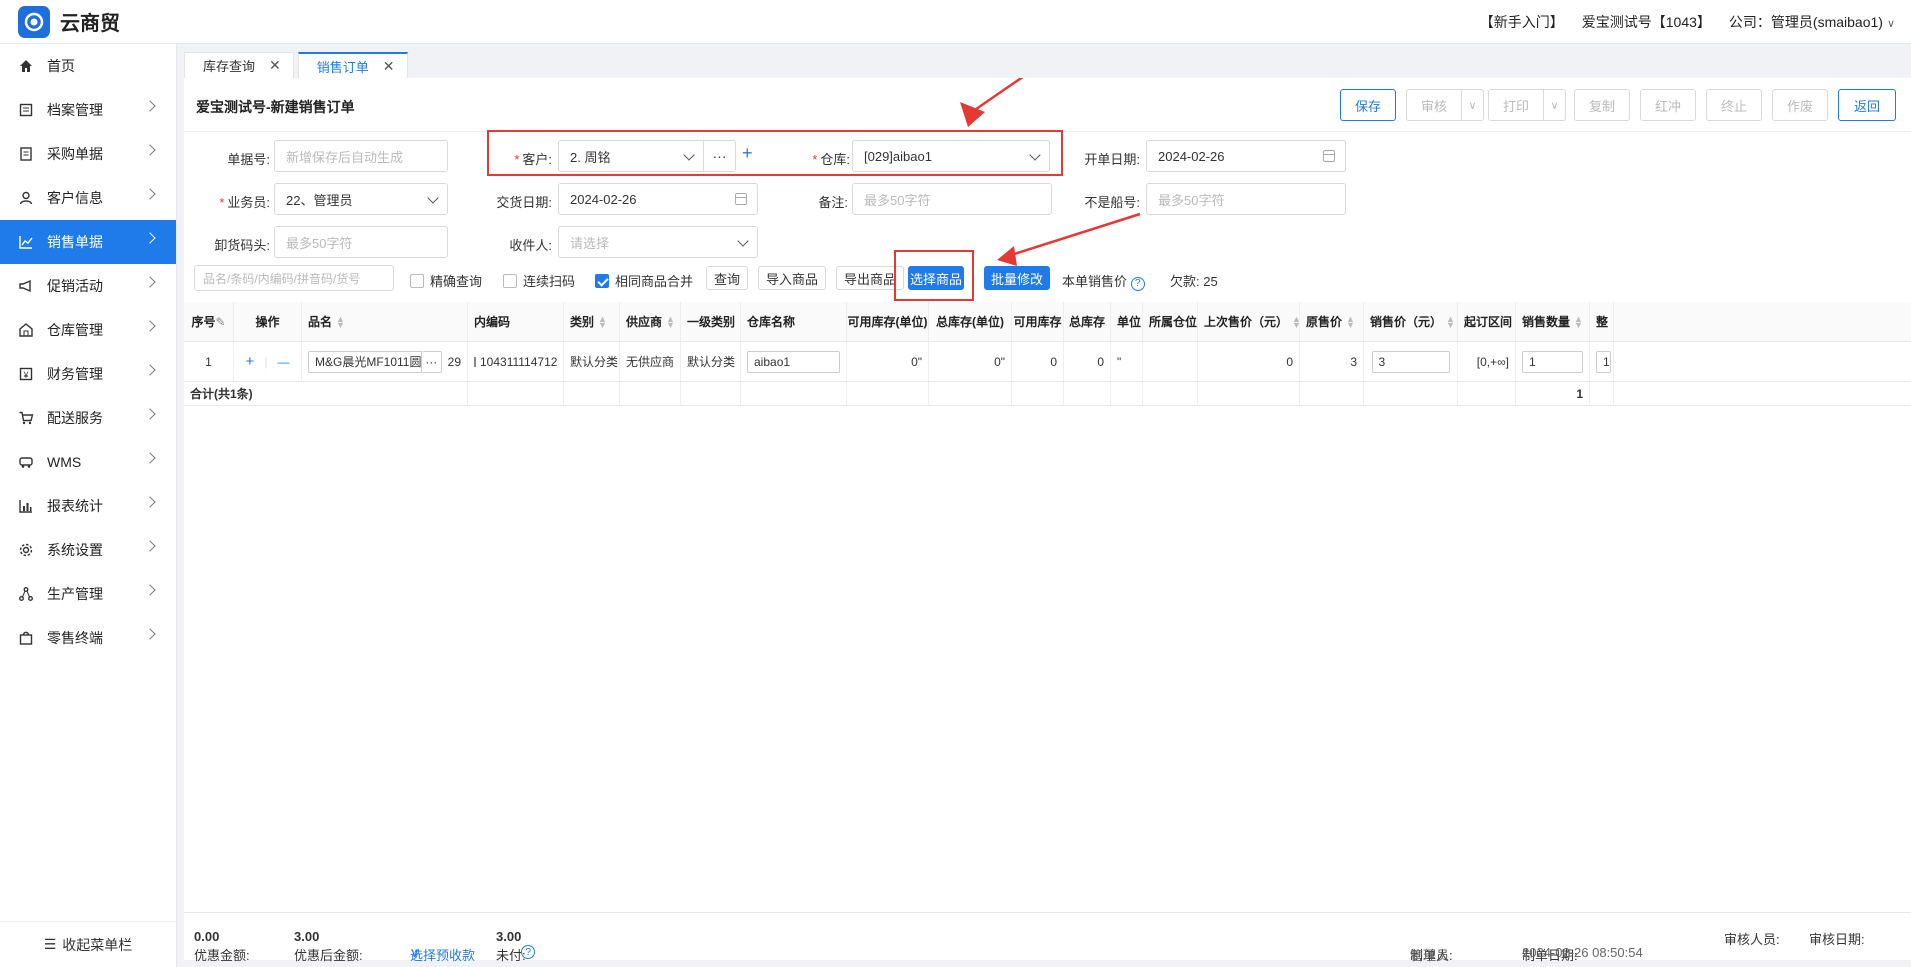 This screenshot has height=967, width=1911. Describe the element at coordinates (475, 361) in the screenshot. I see `image-icon` at that location.